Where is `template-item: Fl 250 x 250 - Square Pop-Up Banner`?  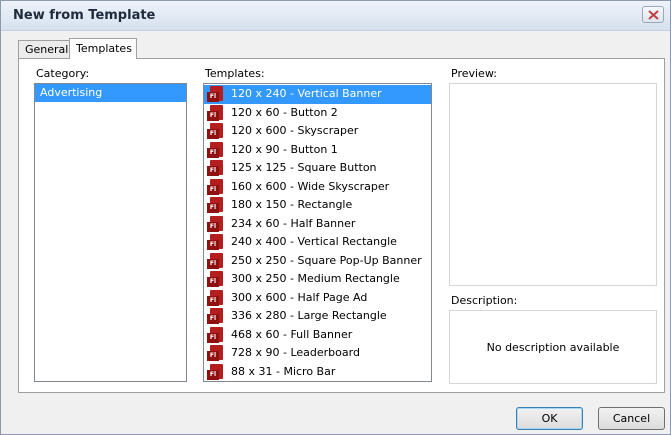 template-item: Fl 250 x 250 - Square Pop-Up Banner is located at coordinates (317, 261).